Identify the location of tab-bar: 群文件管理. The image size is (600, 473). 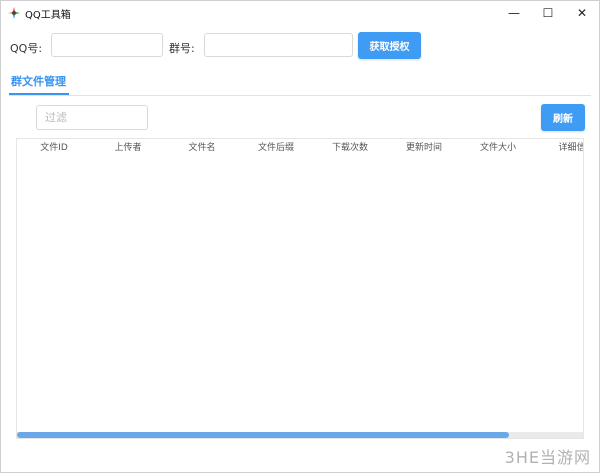
(300, 82).